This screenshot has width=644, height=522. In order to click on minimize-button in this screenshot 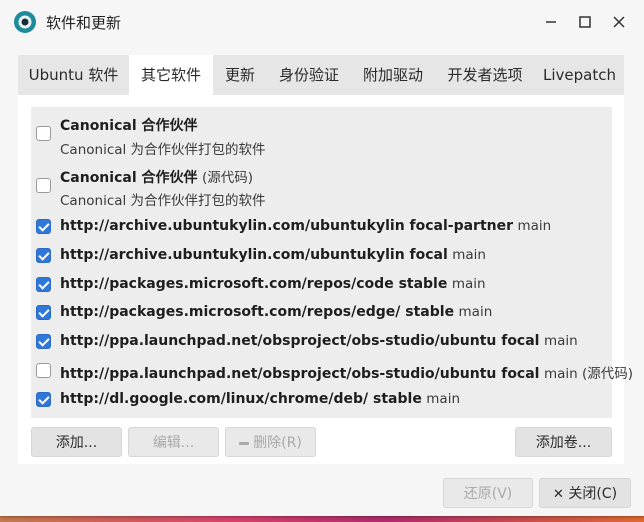, I will do `click(551, 22)`.